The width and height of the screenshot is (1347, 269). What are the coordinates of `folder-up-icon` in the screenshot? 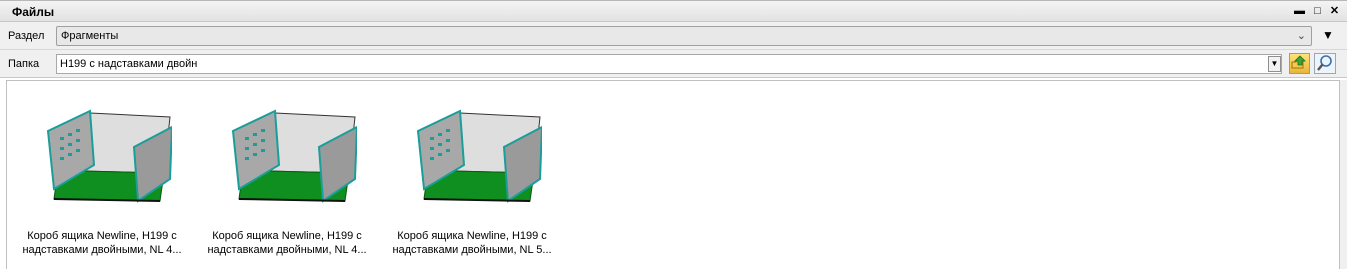 It's located at (1298, 62).